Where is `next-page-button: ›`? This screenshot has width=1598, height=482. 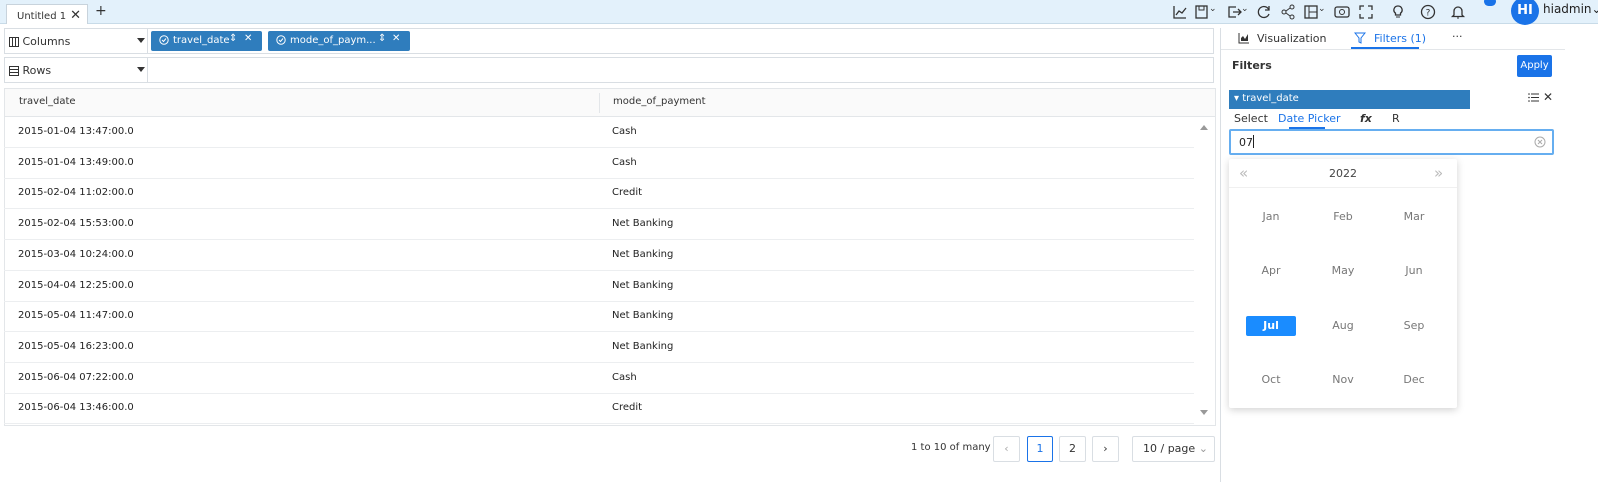 next-page-button: › is located at coordinates (1105, 449).